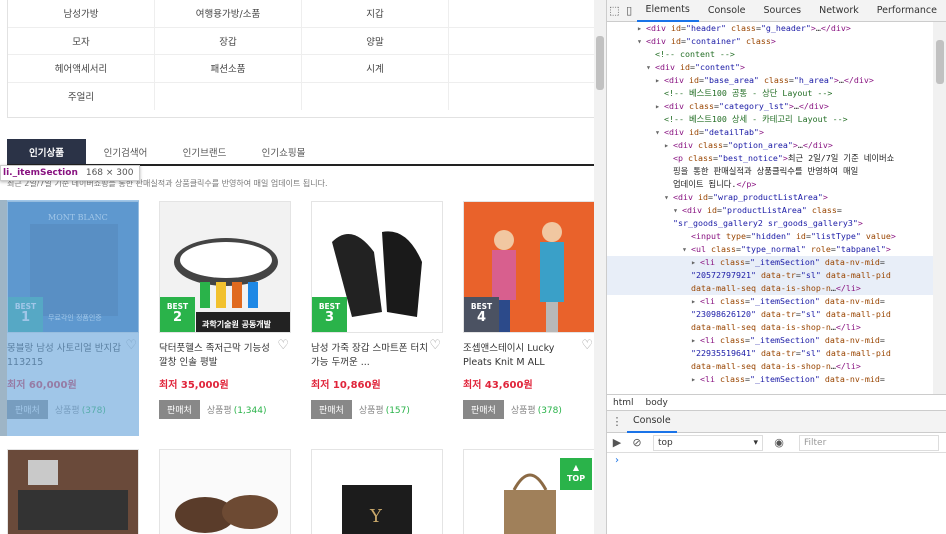 The height and width of the screenshot is (534, 946). Describe the element at coordinates (770, 275) in the screenshot. I see `dom-node-selected: "20572797921" data-tr="sl" data-mall-pid` at that location.